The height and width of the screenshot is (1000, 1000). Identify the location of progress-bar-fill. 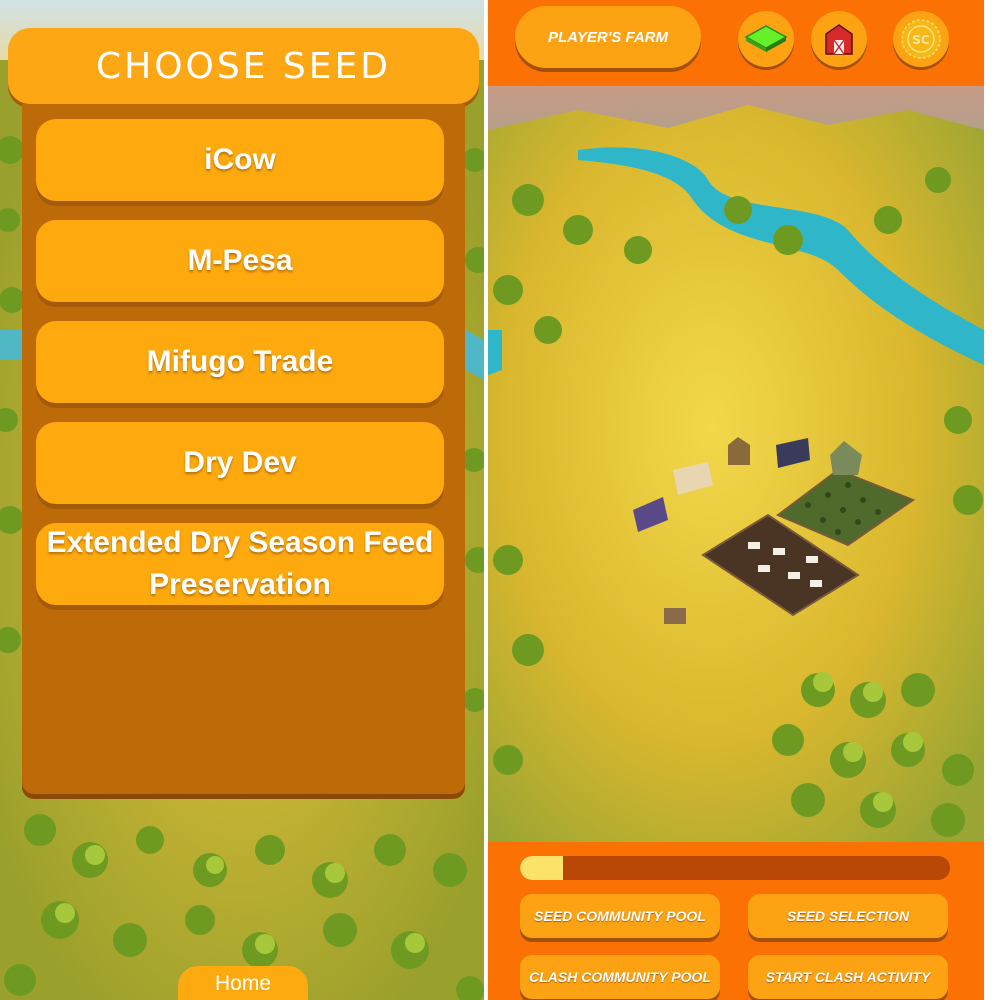
(541, 868).